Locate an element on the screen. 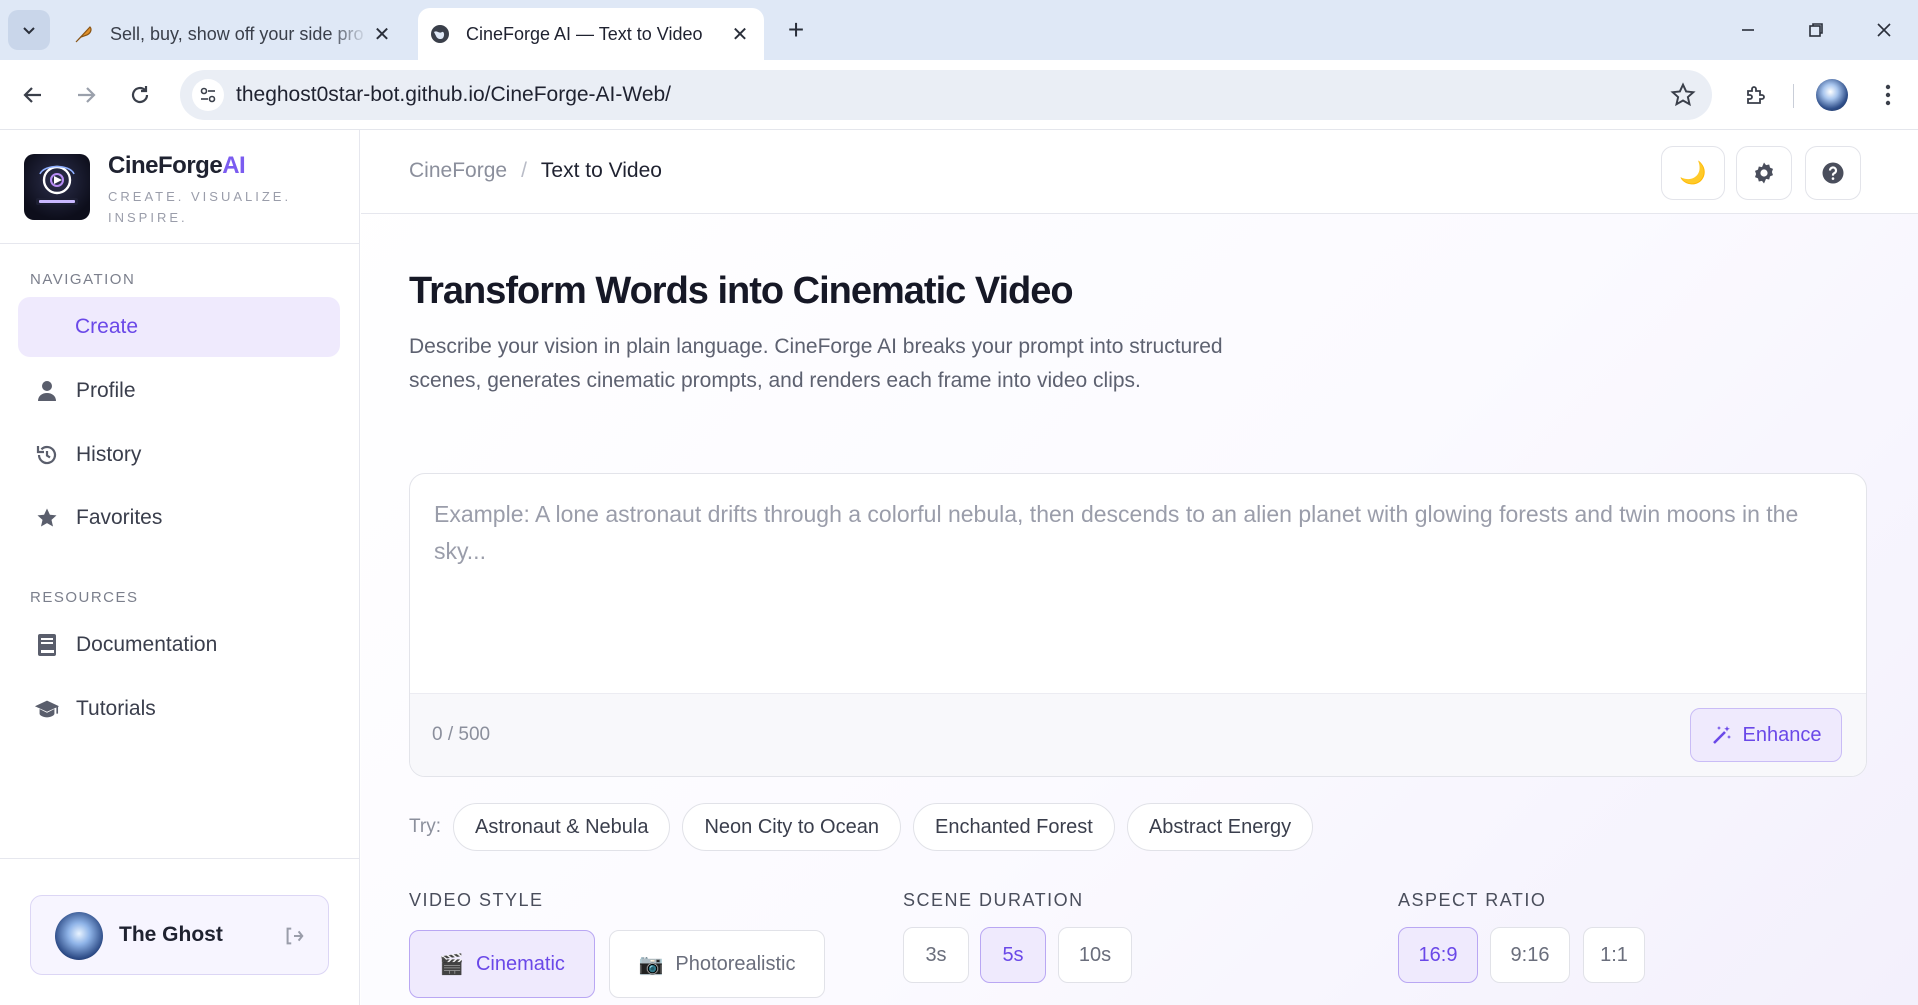  brand-name-accent: AI is located at coordinates (234, 165).